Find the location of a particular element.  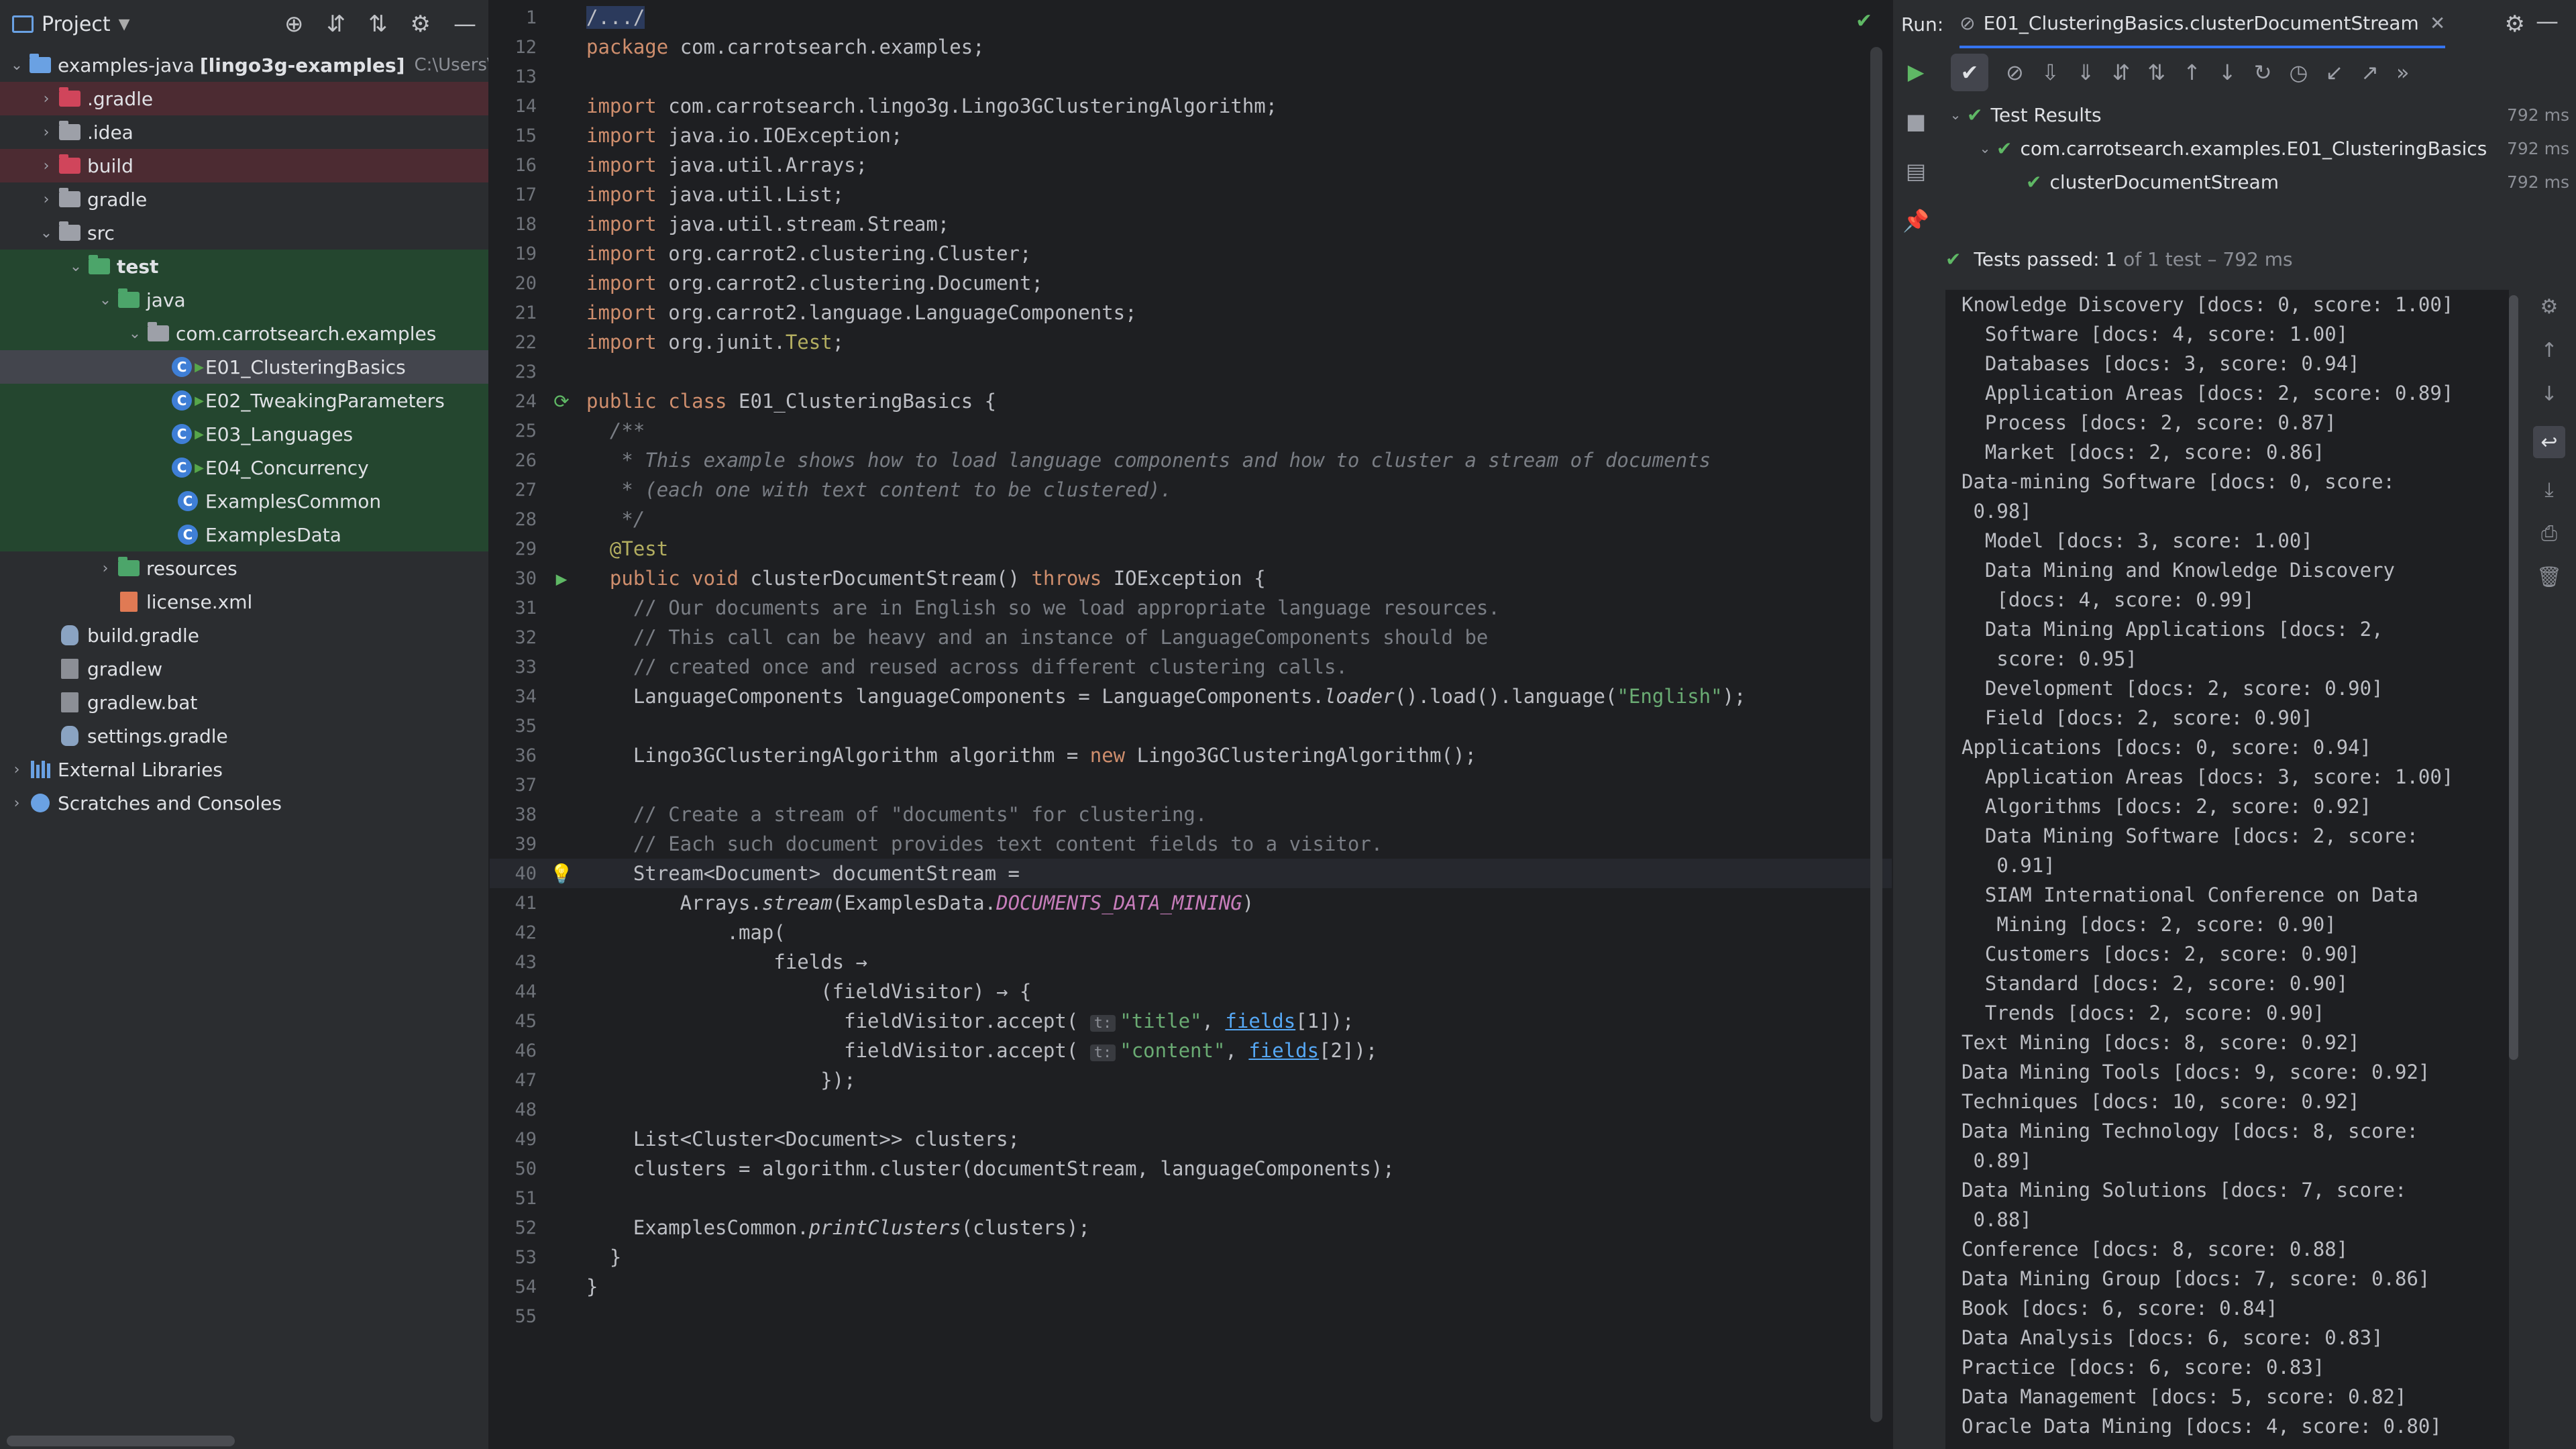

code-token: @Test is located at coordinates (627, 548).